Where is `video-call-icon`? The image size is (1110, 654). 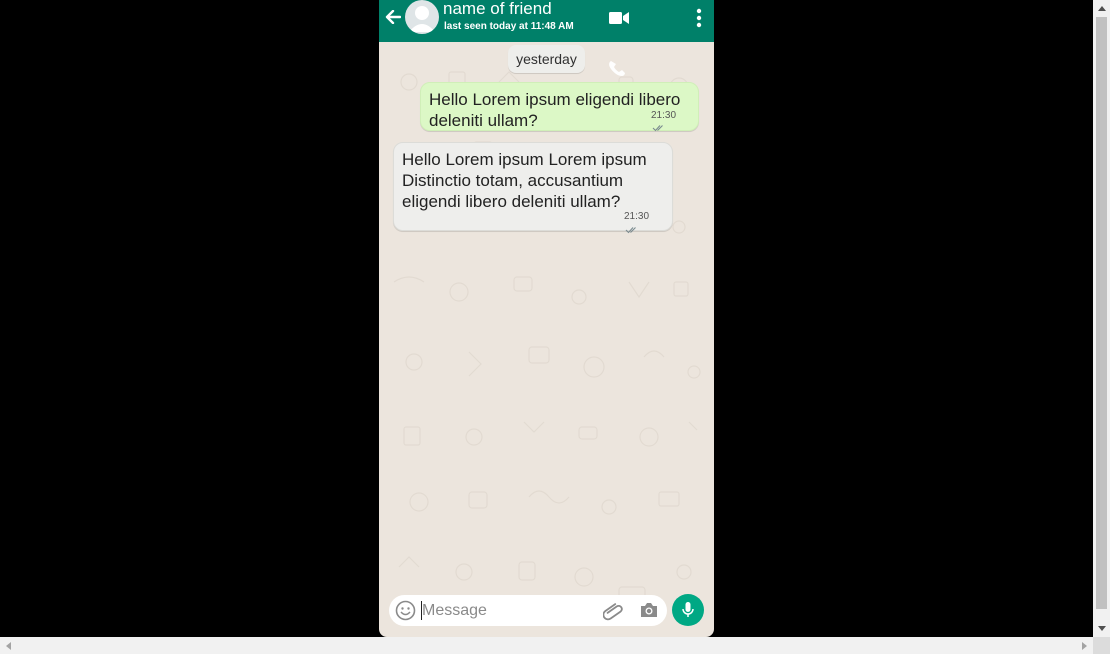 video-call-icon is located at coordinates (619, 18).